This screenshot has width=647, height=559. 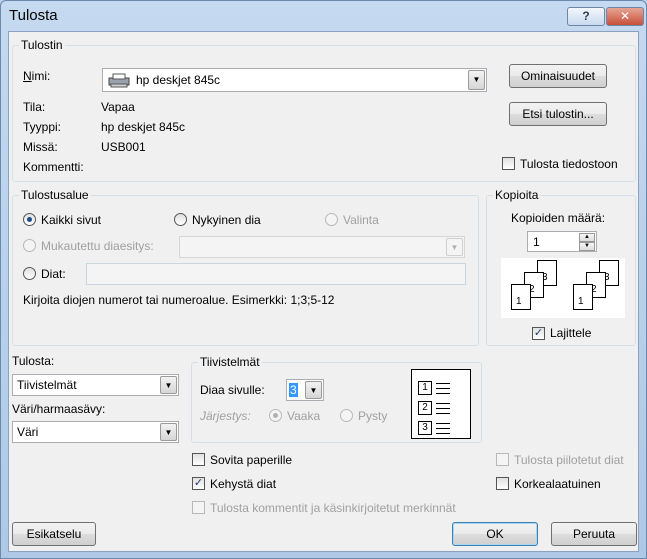 What do you see at coordinates (251, 460) in the screenshot?
I see `fit-paper-label: Sovita paperille` at bounding box center [251, 460].